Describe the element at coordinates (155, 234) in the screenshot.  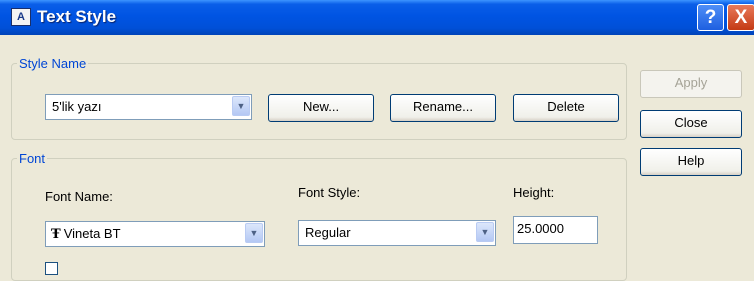
I see `font-name-dropdown: Ŧ Vineta BT ▼` at that location.